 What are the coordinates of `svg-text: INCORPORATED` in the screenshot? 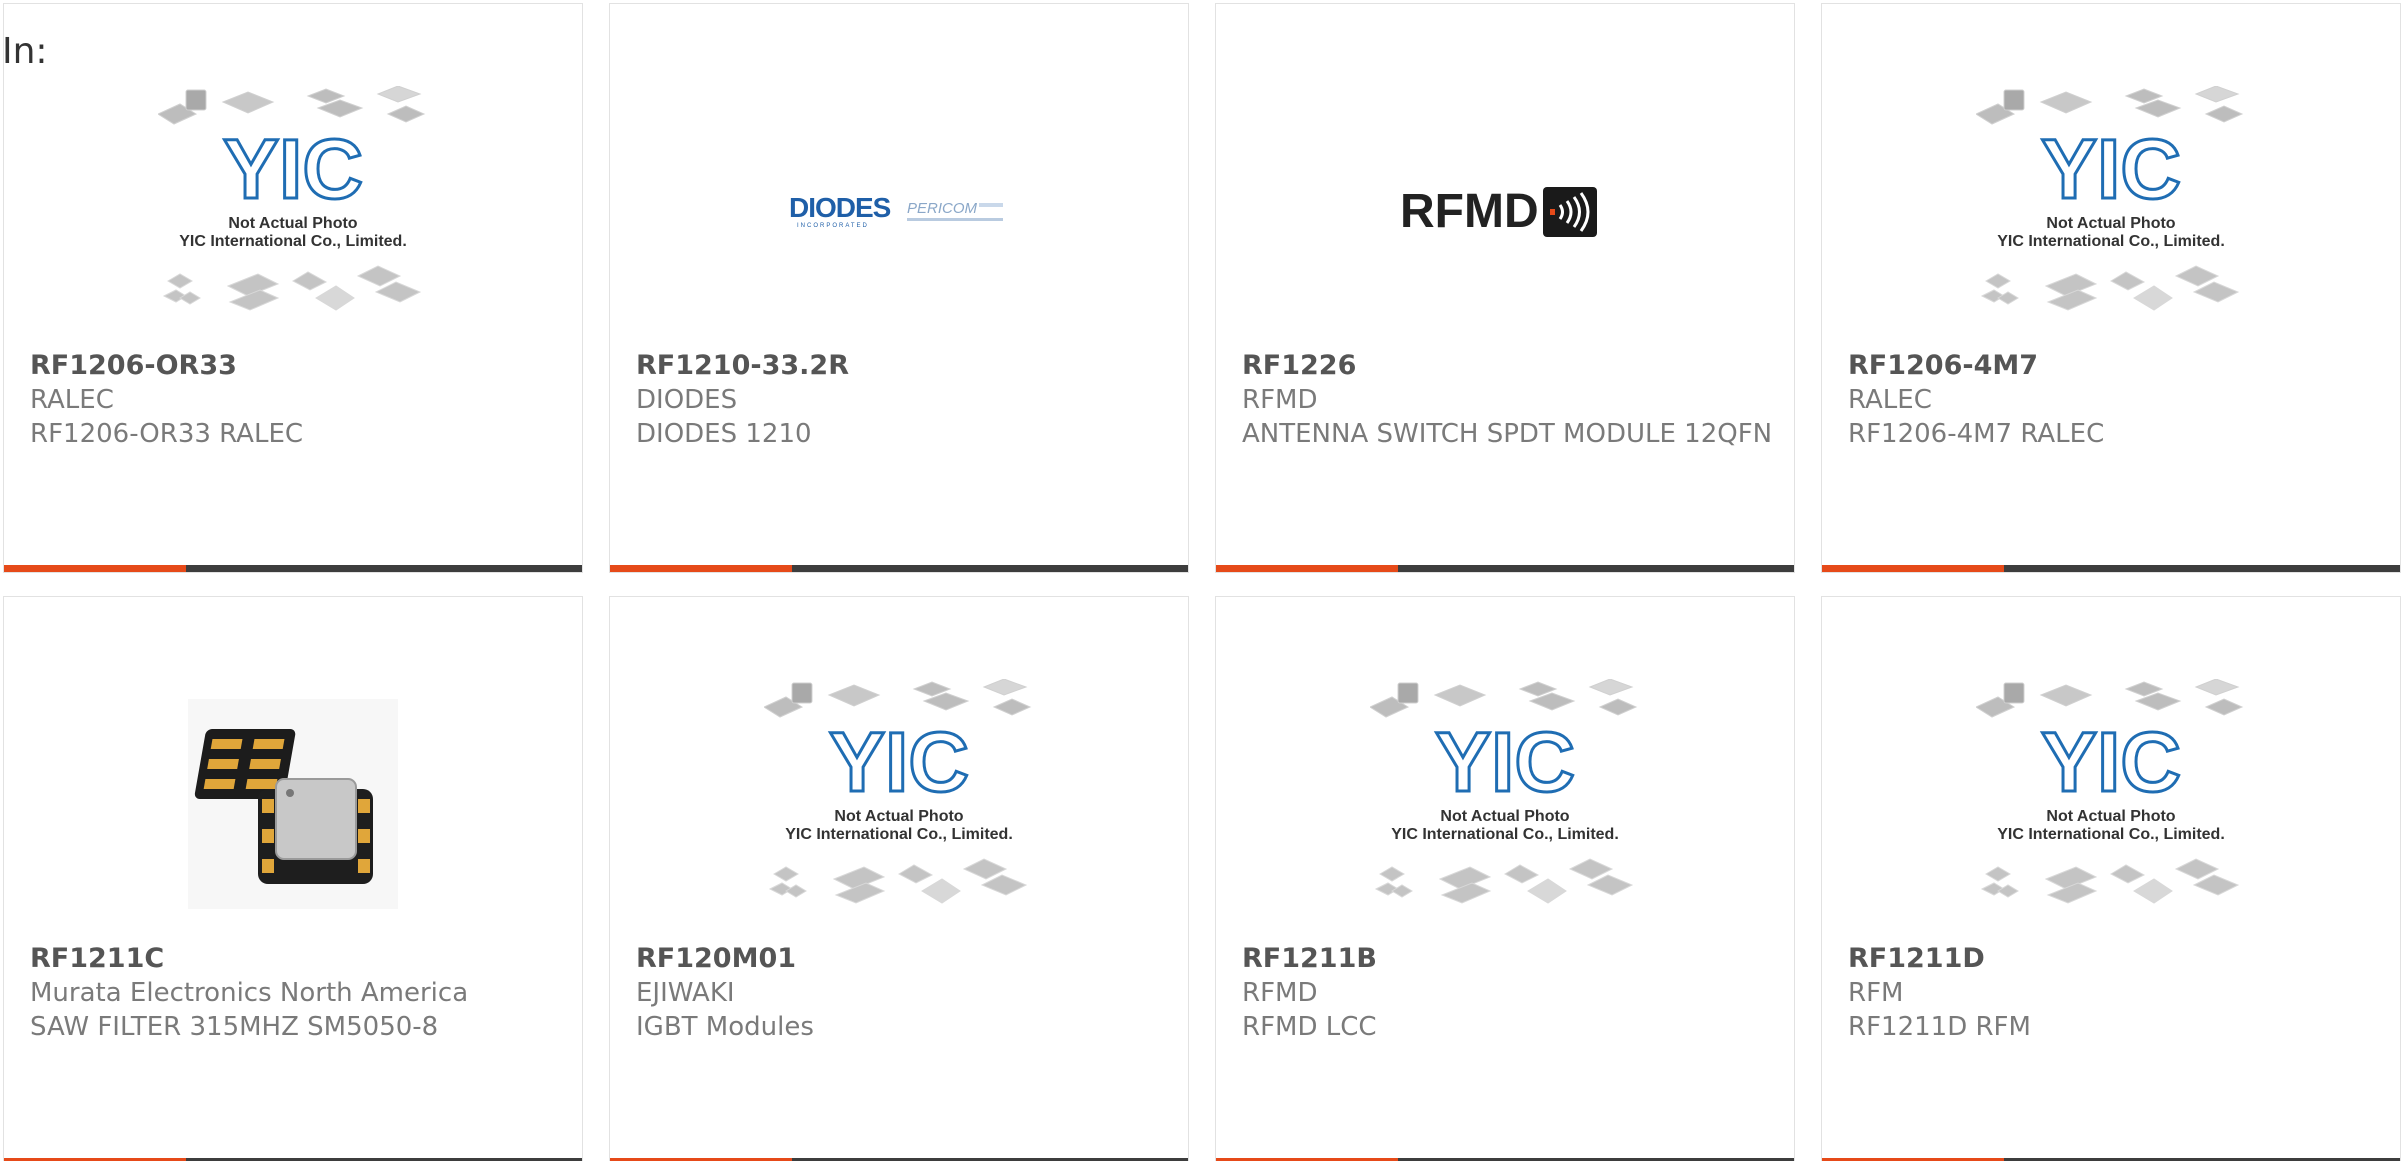 It's located at (833, 226).